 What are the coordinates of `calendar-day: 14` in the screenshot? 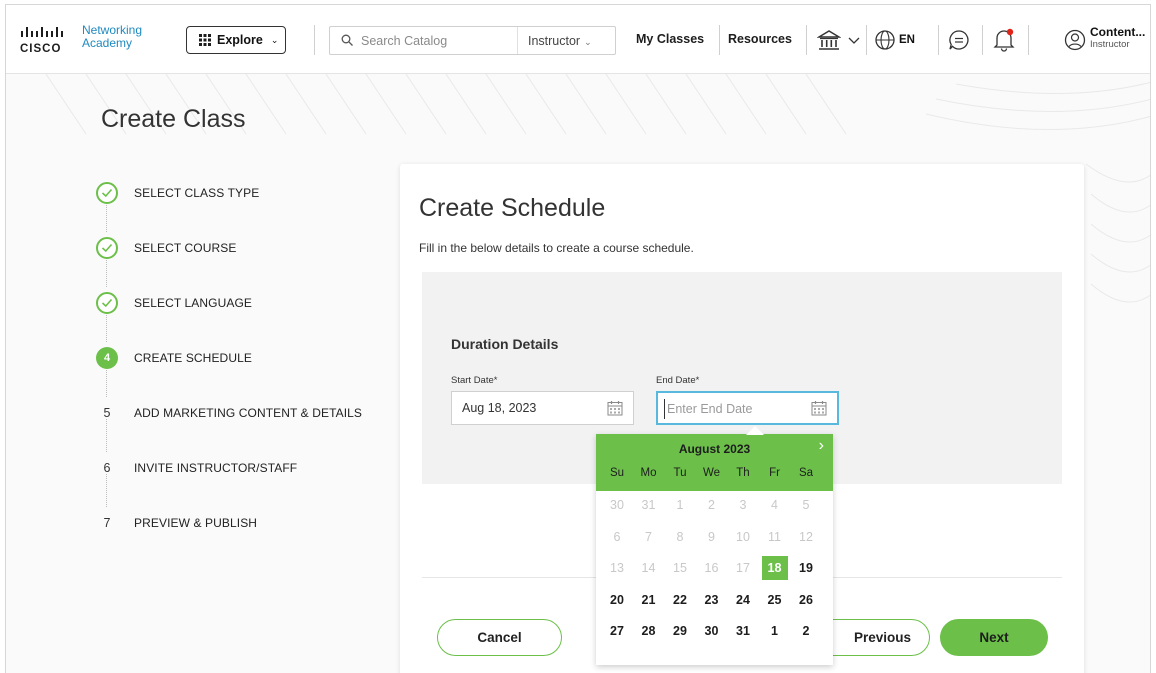 It's located at (648, 568).